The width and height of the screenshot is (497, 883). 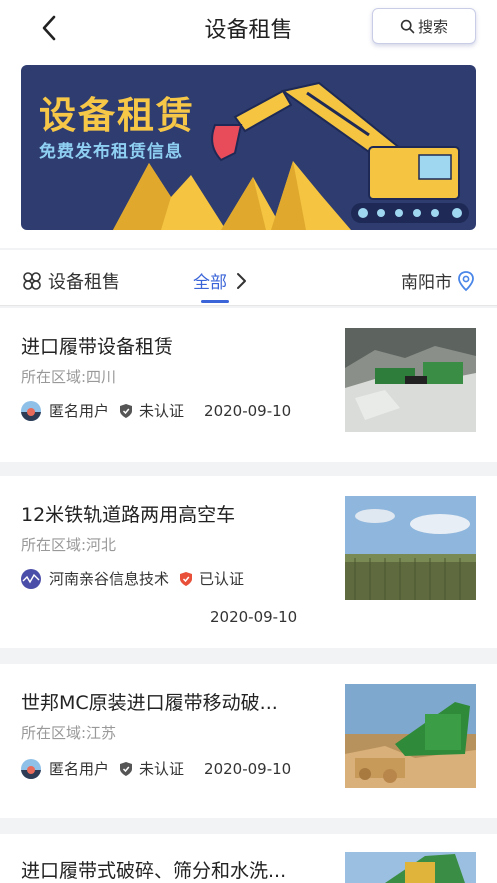 I want to click on search-label: 搜索, so click(x=432, y=26).